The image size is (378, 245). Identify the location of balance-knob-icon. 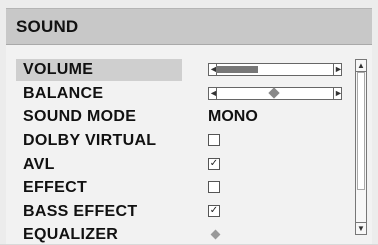
(274, 93).